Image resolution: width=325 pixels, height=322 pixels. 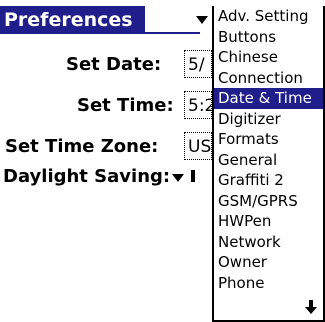 What do you see at coordinates (198, 64) in the screenshot?
I see `set-date-field: 5/` at bounding box center [198, 64].